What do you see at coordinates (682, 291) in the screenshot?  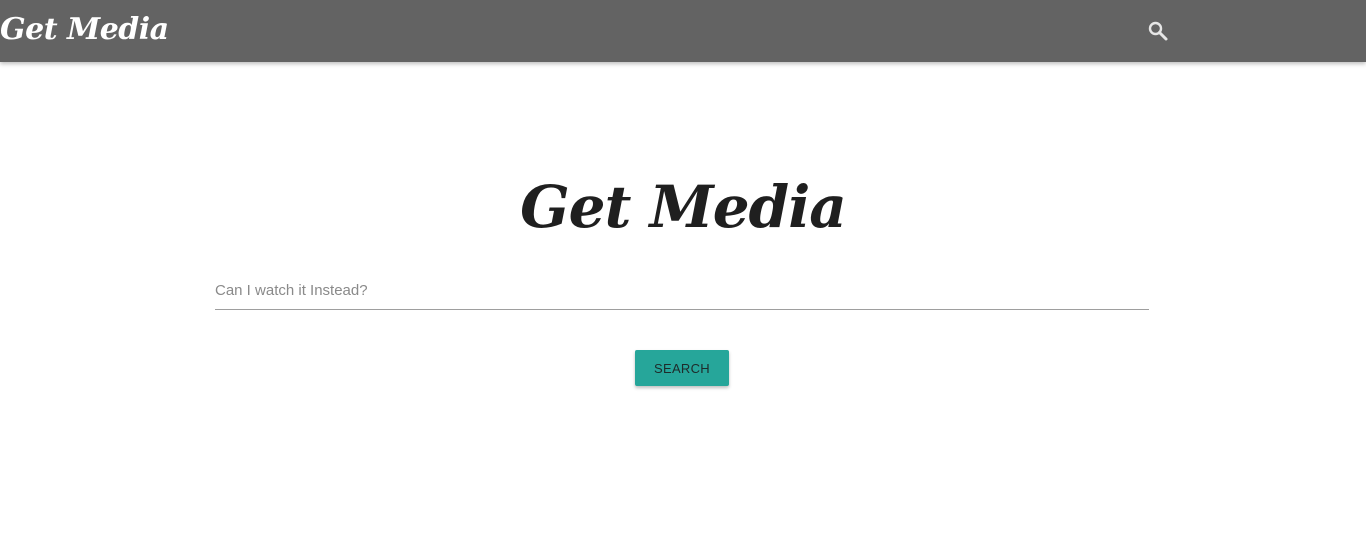 I see `search-input` at bounding box center [682, 291].